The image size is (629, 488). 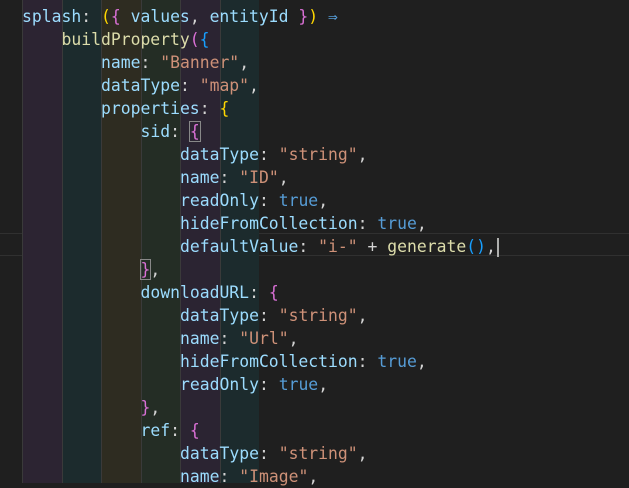 I want to click on code-line: sid: {, so click(x=170, y=131).